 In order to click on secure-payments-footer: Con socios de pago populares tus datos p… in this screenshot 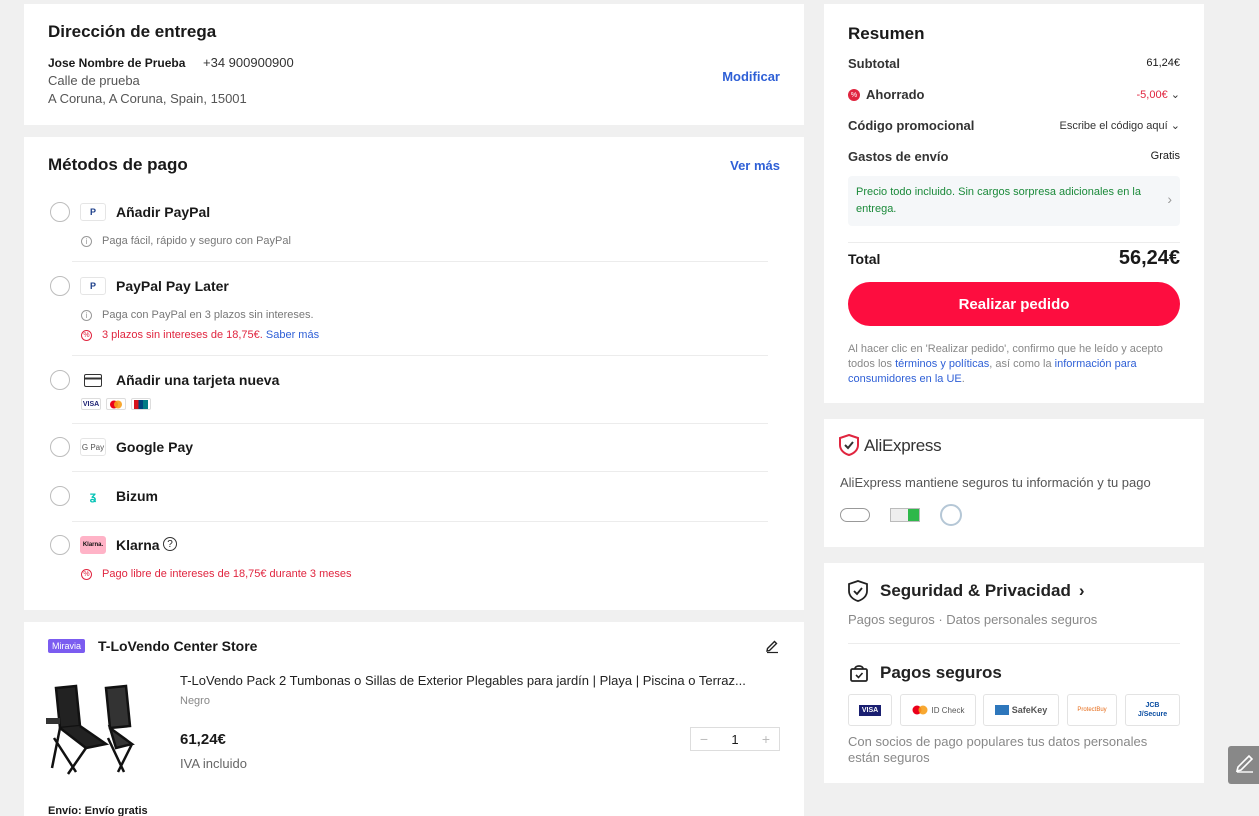, I will do `click(998, 749)`.